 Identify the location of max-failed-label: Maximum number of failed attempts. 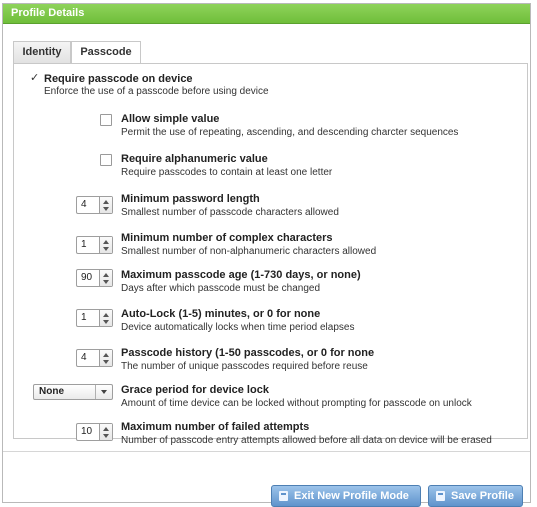
(215, 427).